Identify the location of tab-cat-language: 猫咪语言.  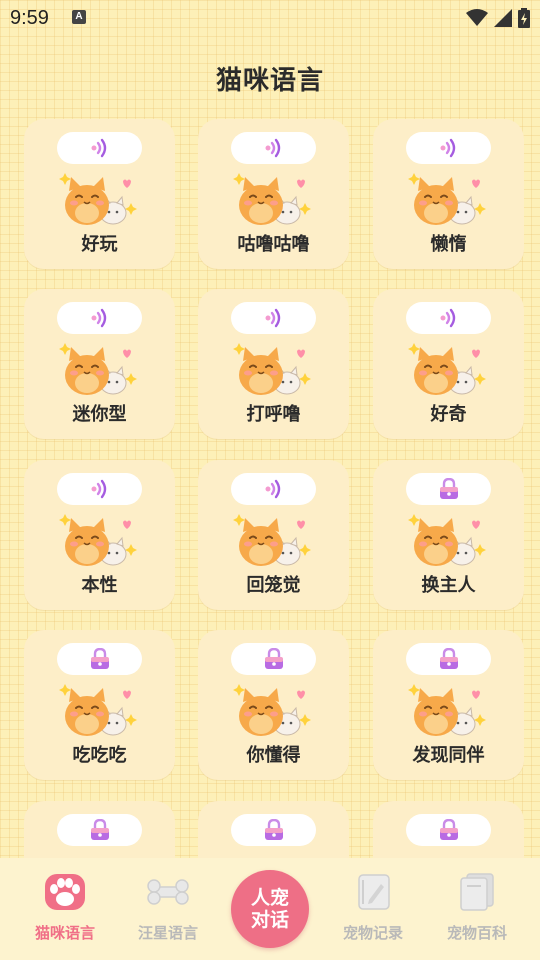
(65, 909).